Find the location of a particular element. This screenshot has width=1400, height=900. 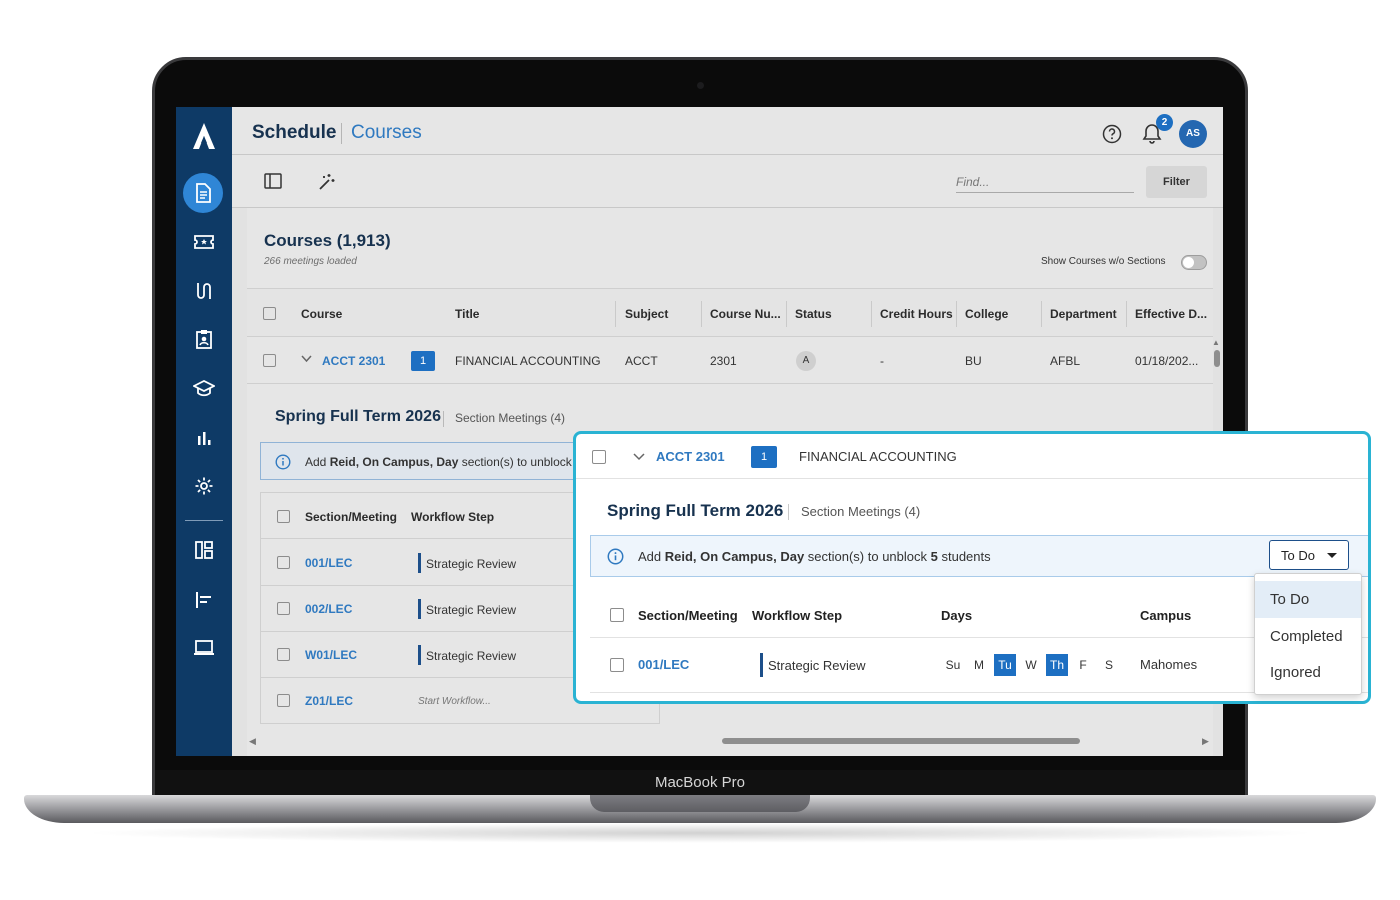

align-left-icon is located at coordinates (203, 600).